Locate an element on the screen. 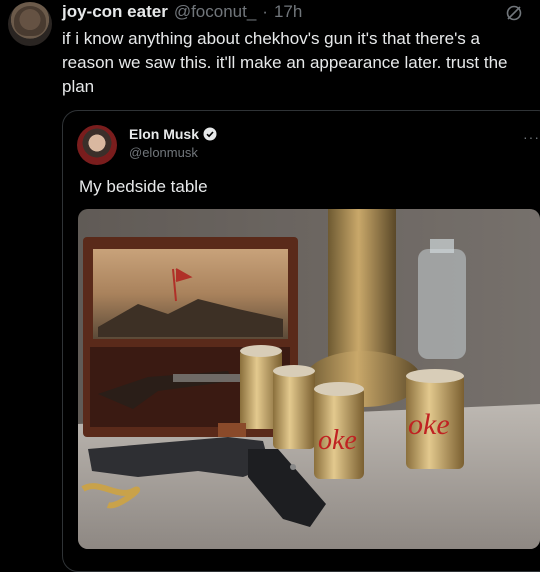 The height and width of the screenshot is (572, 540). water-bottle is located at coordinates (442, 304).